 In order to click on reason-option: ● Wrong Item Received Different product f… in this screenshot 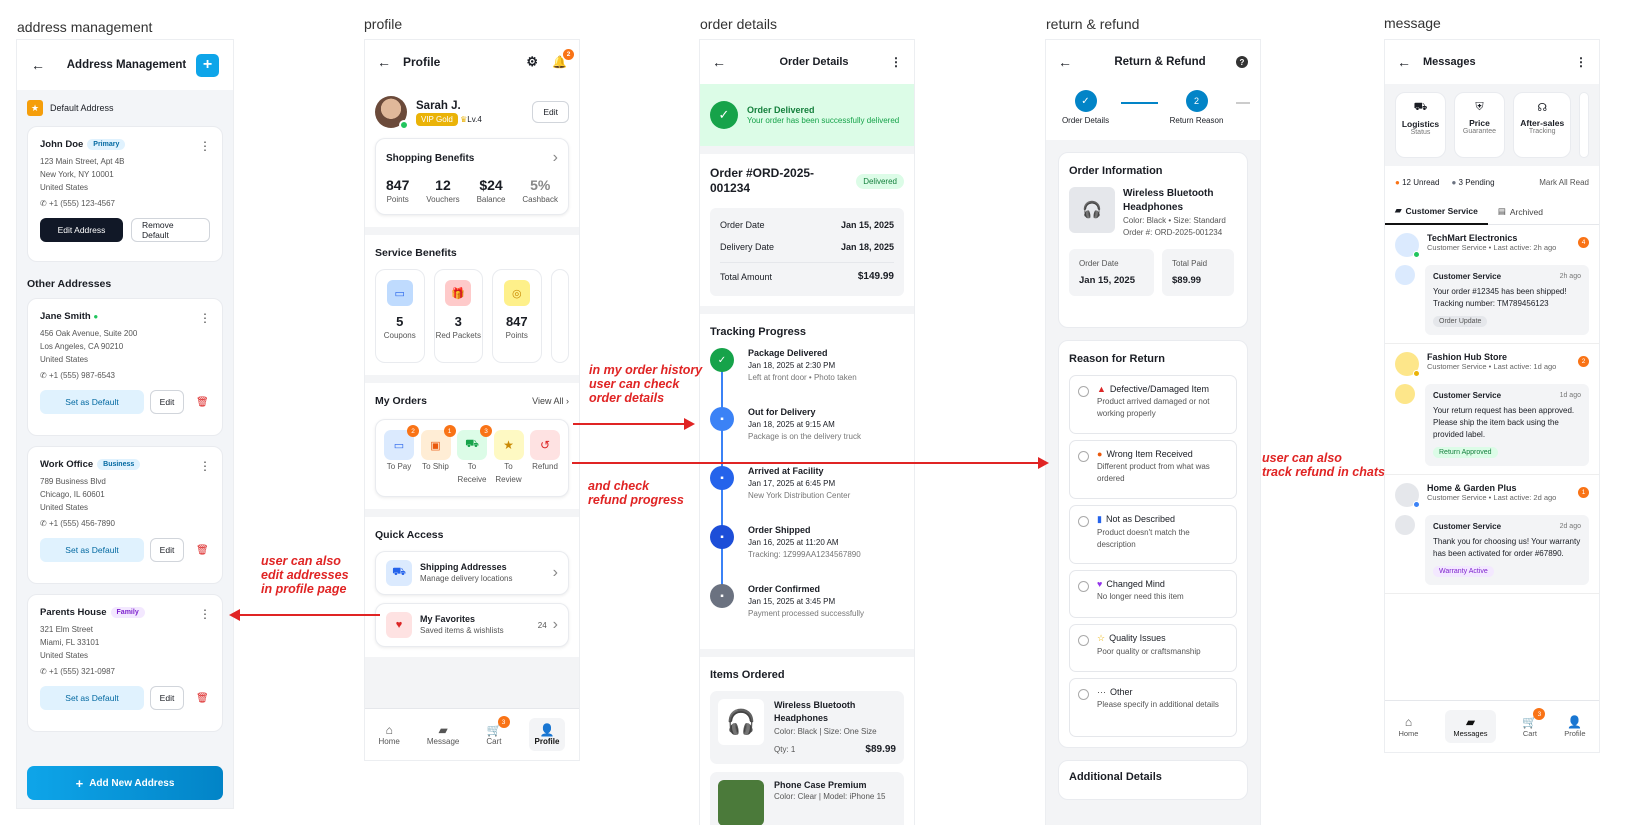, I will do `click(1153, 469)`.